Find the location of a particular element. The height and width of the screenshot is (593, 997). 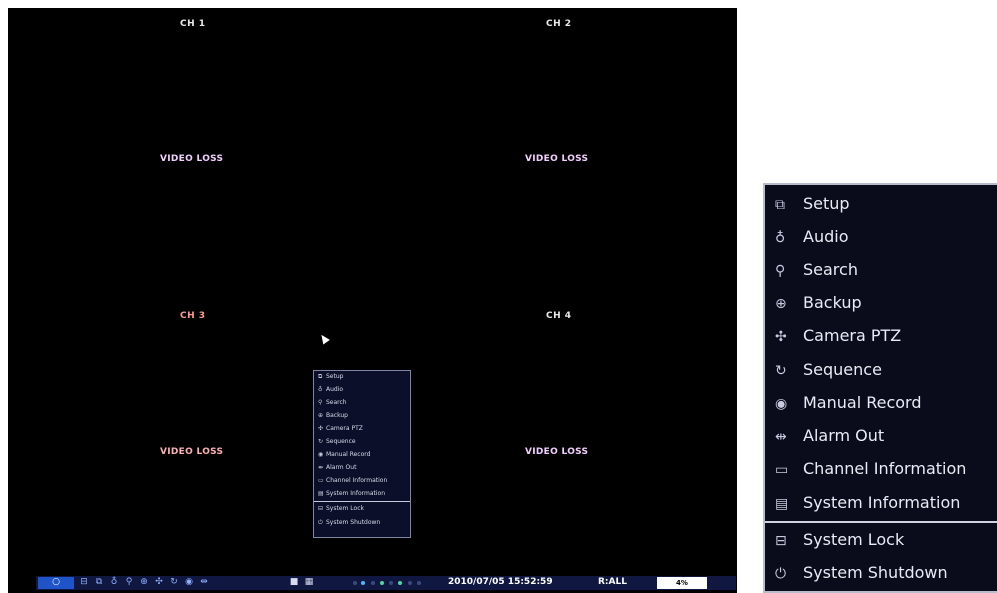

channel-3-status: VIDEO LOSS is located at coordinates (192, 452).